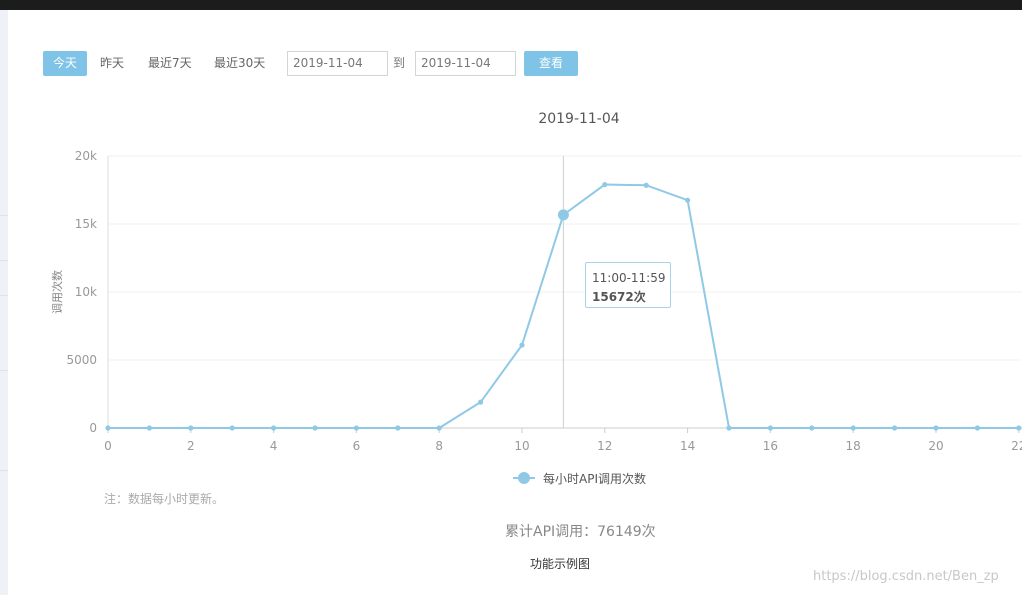 Image resolution: width=1022 pixels, height=595 pixels. Describe the element at coordinates (687, 446) in the screenshot. I see `x-tick-label: 14` at that location.